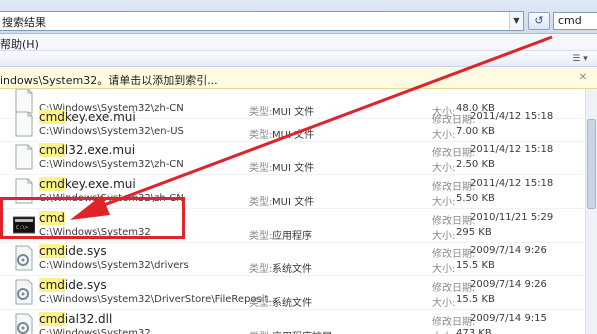 Image resolution: width=597 pixels, height=334 pixels. Describe the element at coordinates (92, 218) in the screenshot. I see `highlight-box` at that location.